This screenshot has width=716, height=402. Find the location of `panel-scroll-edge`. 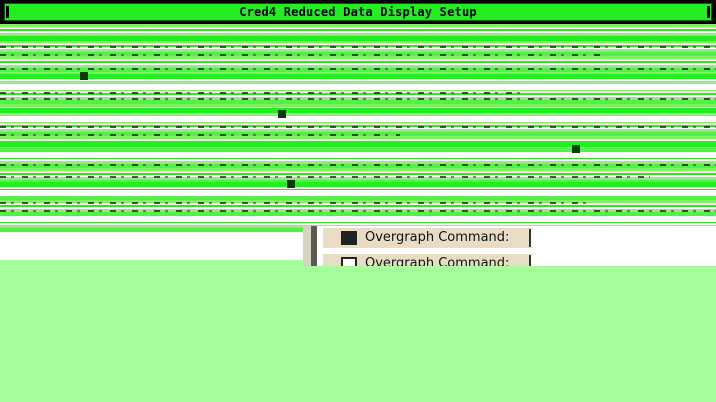

panel-scroll-edge is located at coordinates (314, 246).